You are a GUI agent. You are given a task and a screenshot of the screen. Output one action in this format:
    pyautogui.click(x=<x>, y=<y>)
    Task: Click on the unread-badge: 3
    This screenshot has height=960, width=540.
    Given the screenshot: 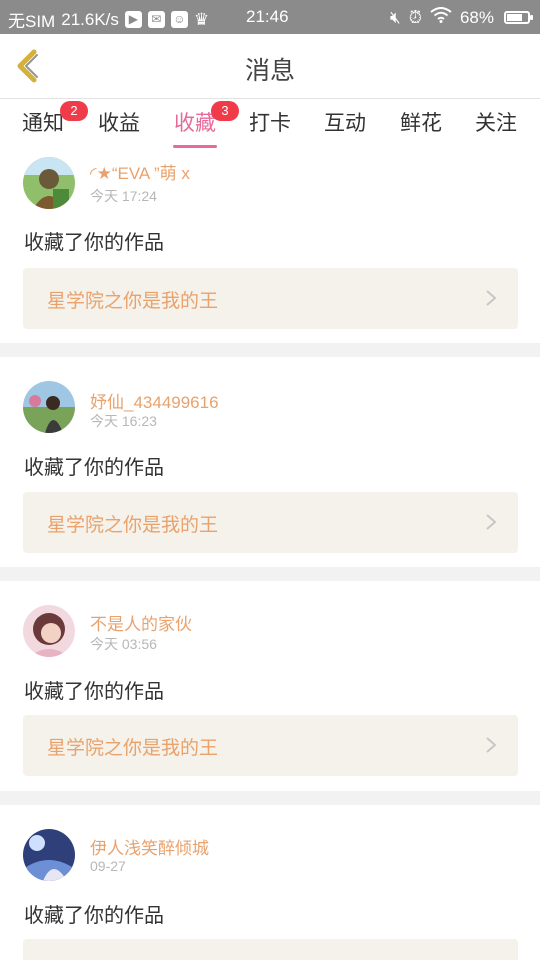 What is the action you would take?
    pyautogui.click(x=225, y=111)
    